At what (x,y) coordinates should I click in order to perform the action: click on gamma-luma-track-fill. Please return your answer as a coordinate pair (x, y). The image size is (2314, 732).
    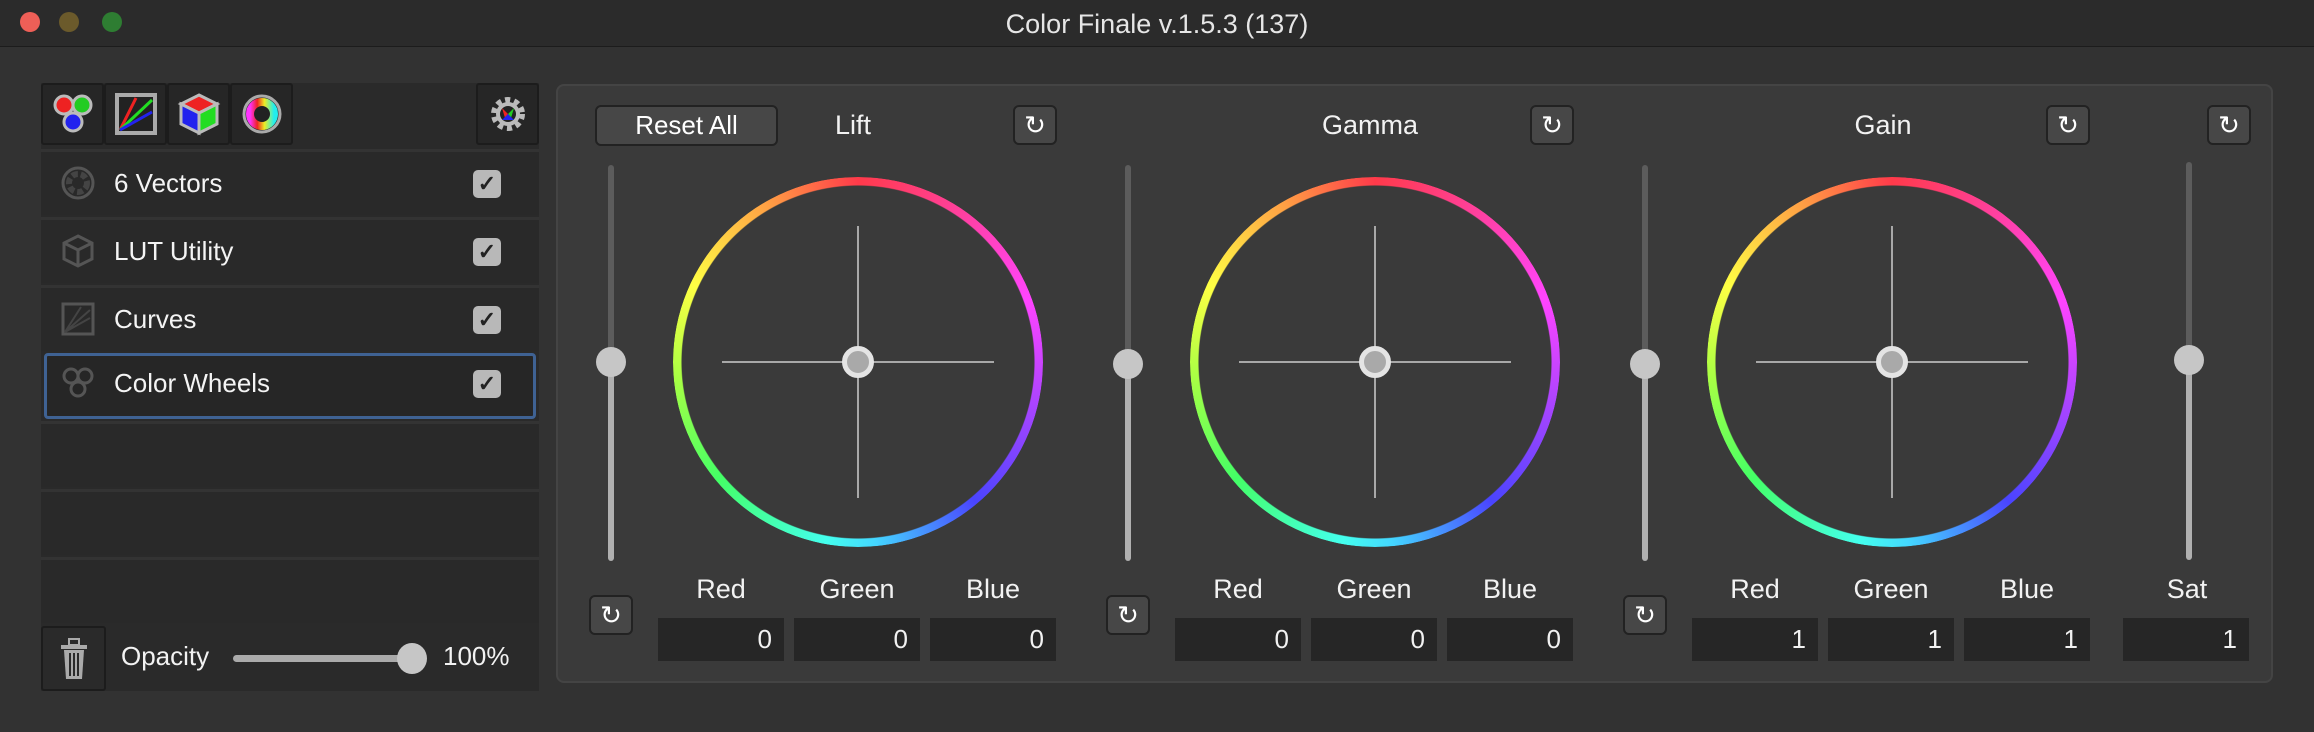
    Looking at the image, I should click on (1128, 461).